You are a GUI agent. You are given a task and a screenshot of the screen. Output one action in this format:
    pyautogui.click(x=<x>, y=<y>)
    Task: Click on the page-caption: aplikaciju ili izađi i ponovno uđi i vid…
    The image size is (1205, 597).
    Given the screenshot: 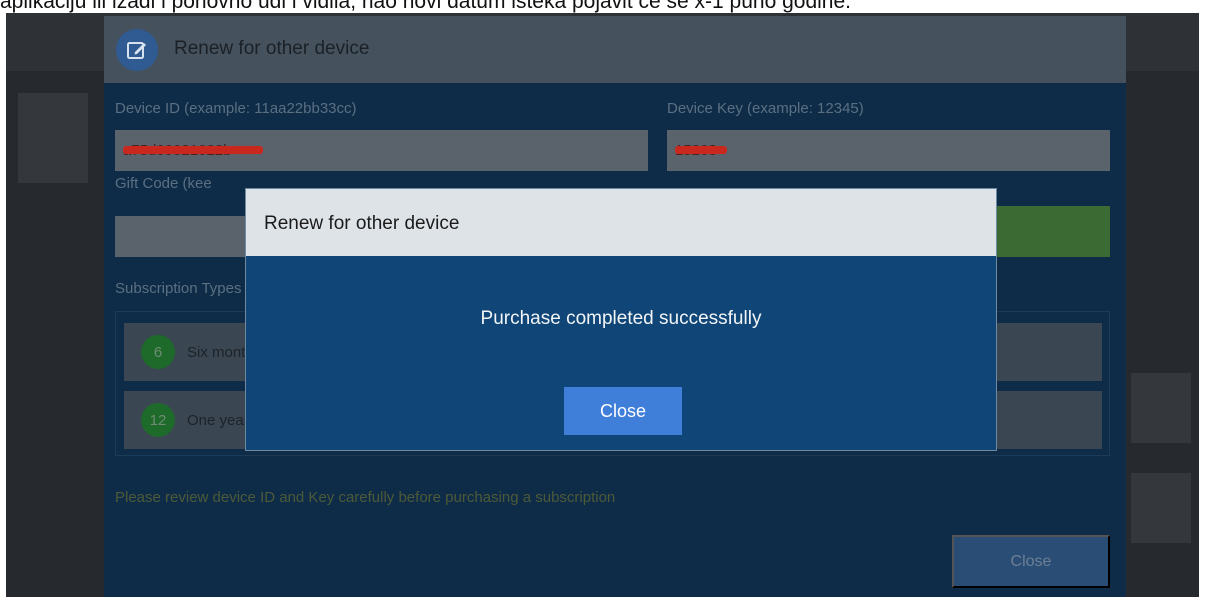 What is the action you would take?
    pyautogui.click(x=426, y=6)
    